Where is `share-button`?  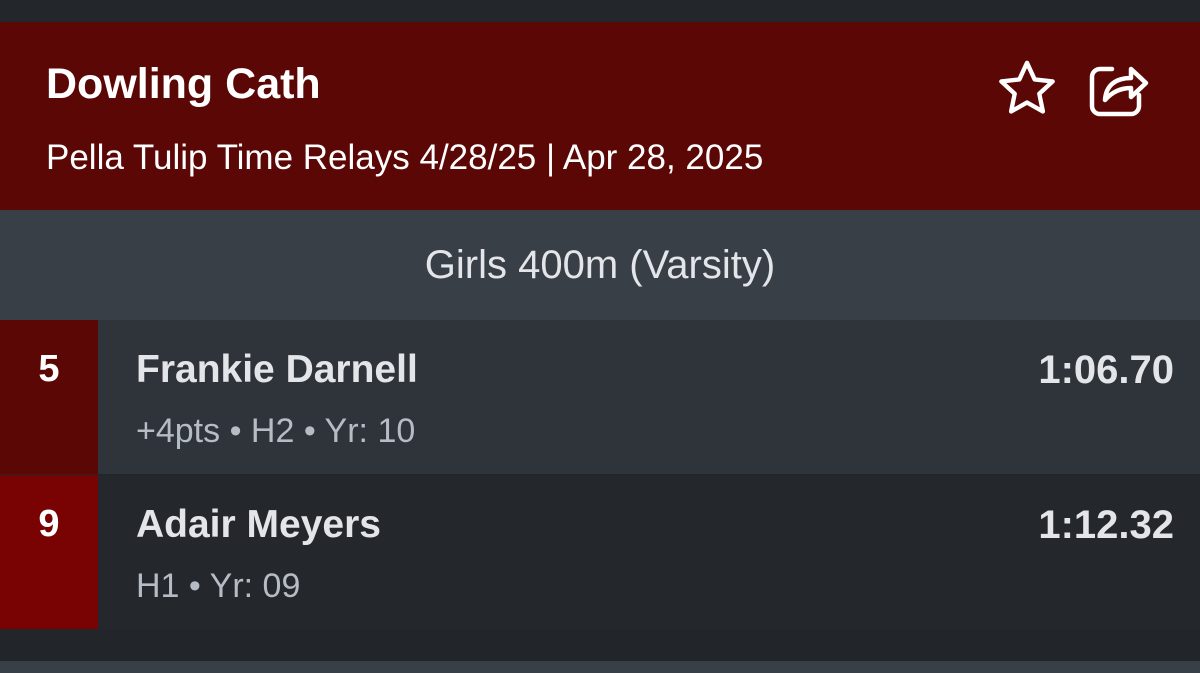 share-button is located at coordinates (1117, 89).